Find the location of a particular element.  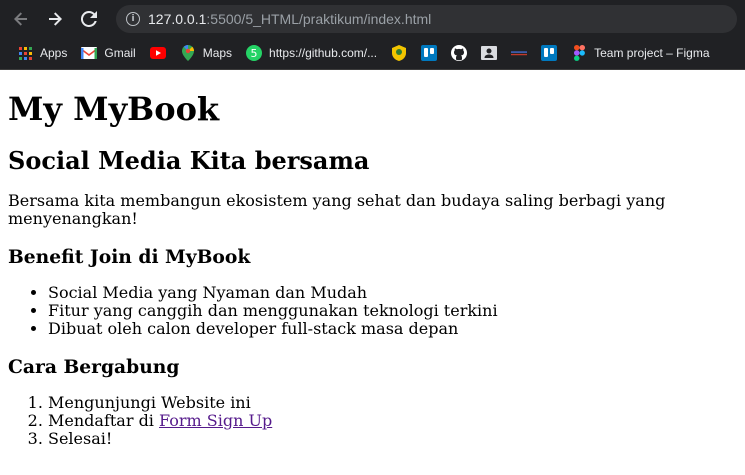

bookmark-bar is located at coordinates (519, 53).